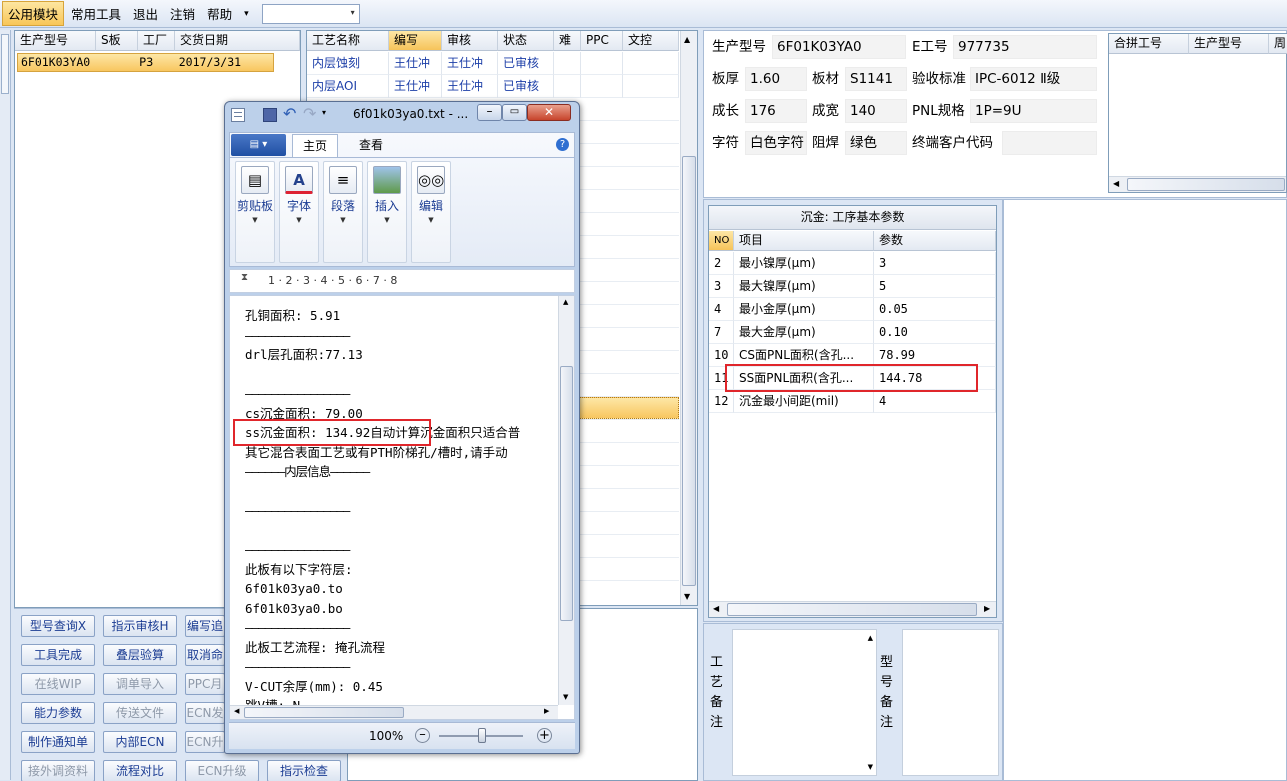  I want to click on left-collapse-button, so click(5, 64).